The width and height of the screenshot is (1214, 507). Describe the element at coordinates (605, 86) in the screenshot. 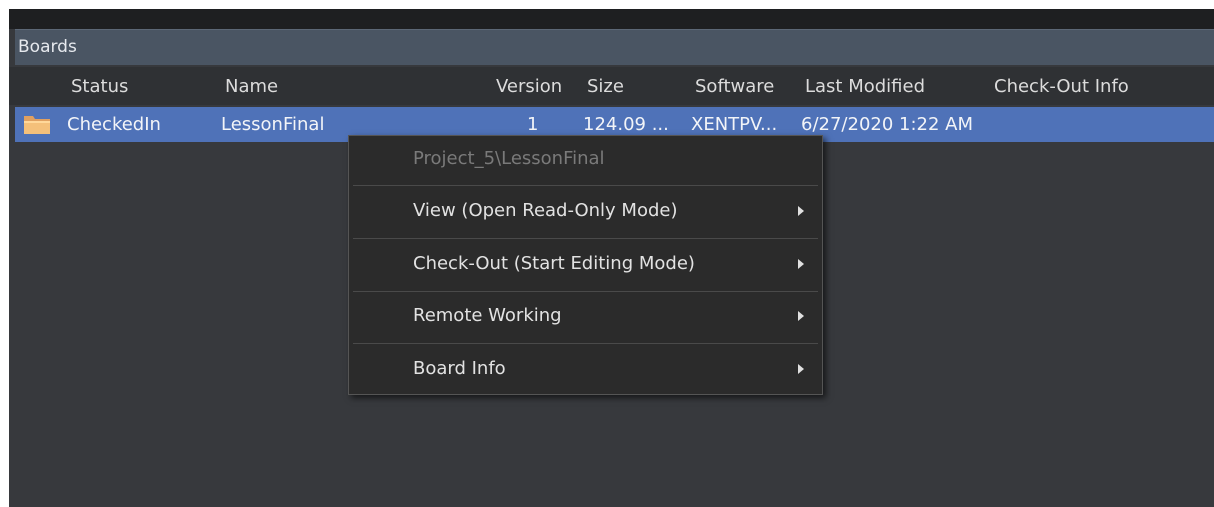

I see `column-header-size: Size` at that location.